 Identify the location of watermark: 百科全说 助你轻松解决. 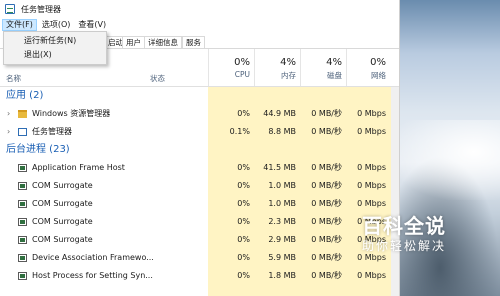
(404, 243).